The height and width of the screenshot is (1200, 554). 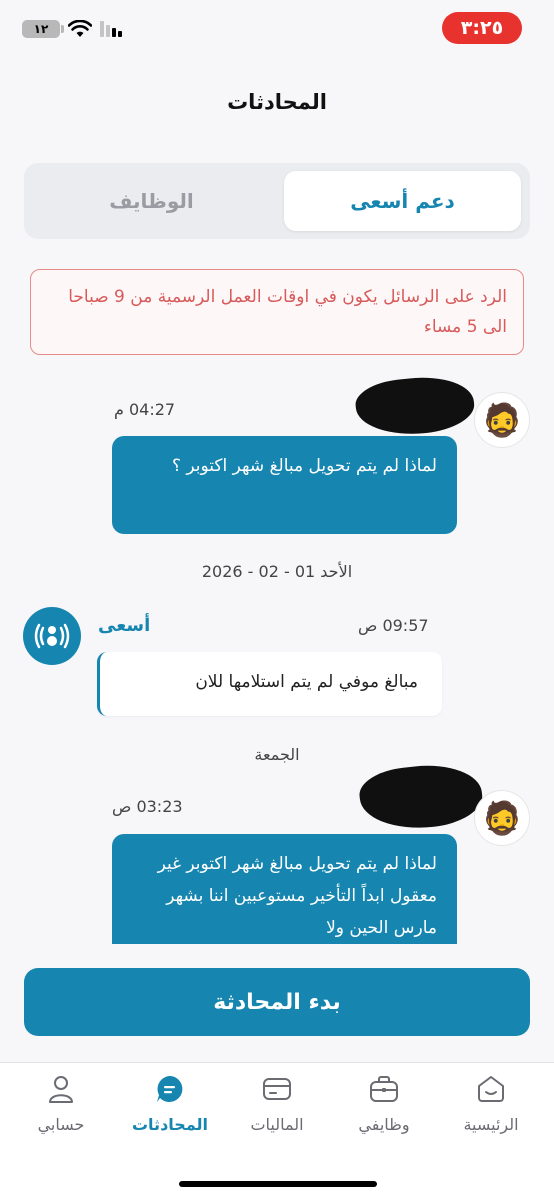 I want to click on message-time: 09:57 ص, so click(x=393, y=625).